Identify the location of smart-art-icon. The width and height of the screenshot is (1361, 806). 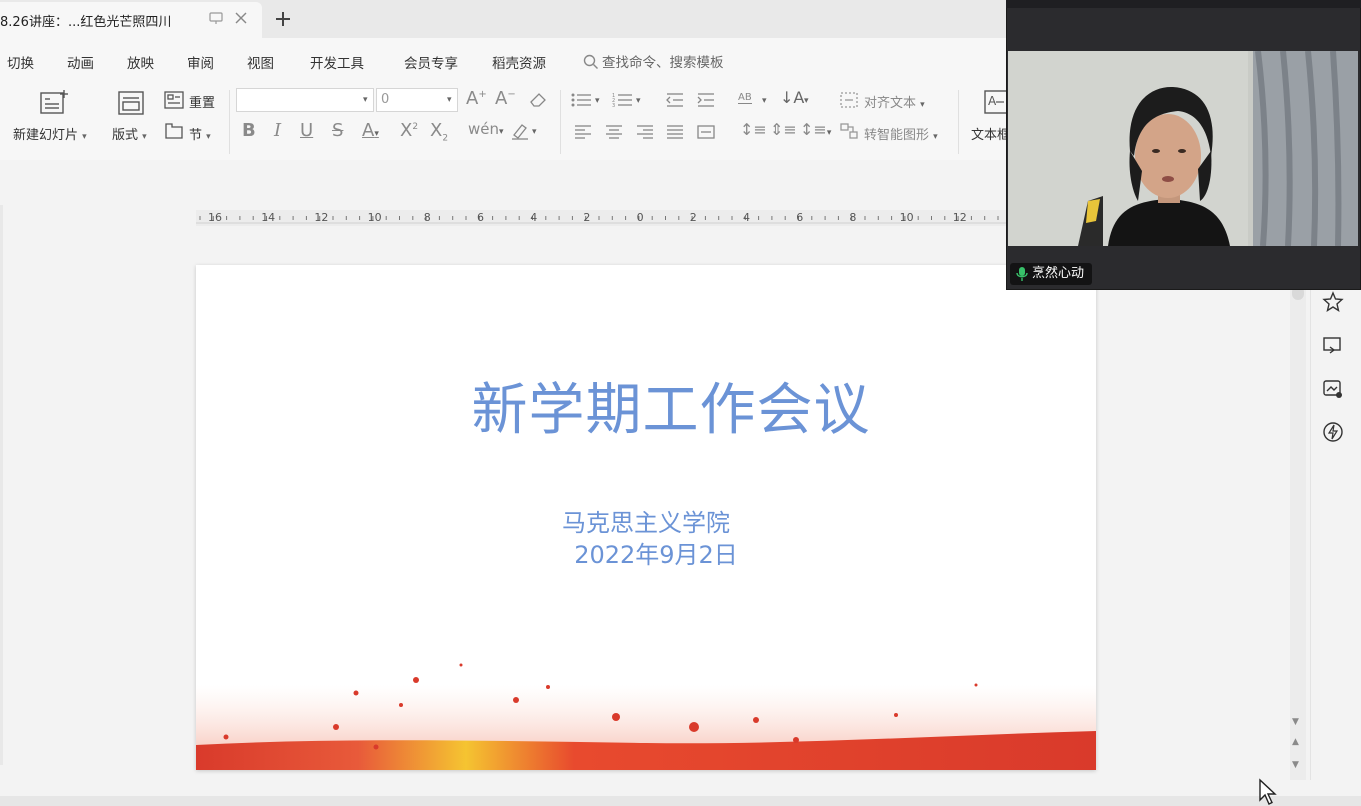
(849, 131).